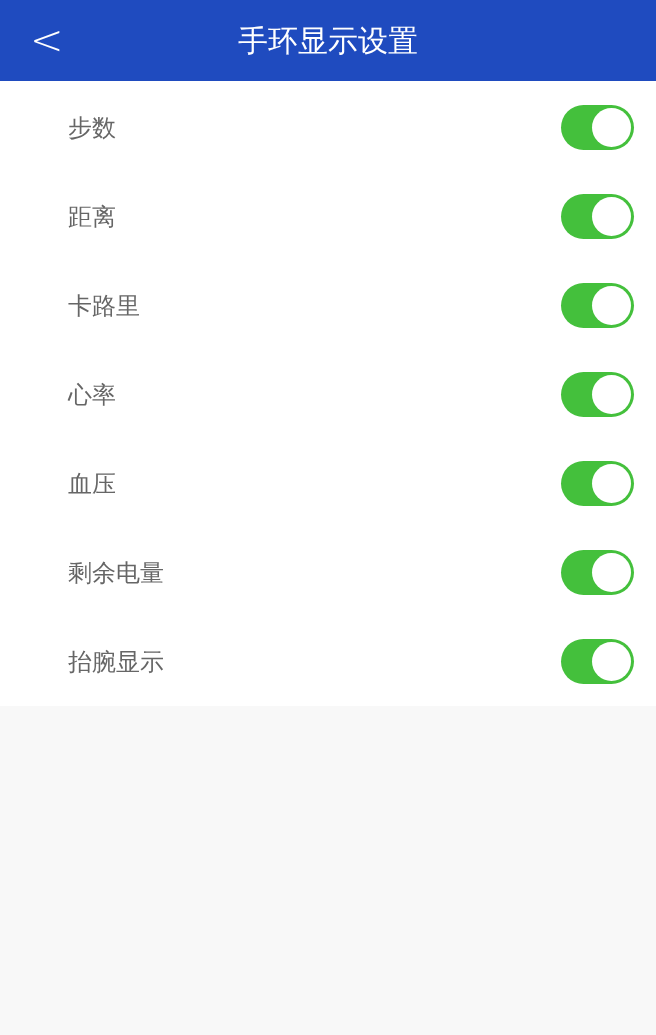 This screenshot has height=1035, width=656. I want to click on setting-label: 血压, so click(92, 484).